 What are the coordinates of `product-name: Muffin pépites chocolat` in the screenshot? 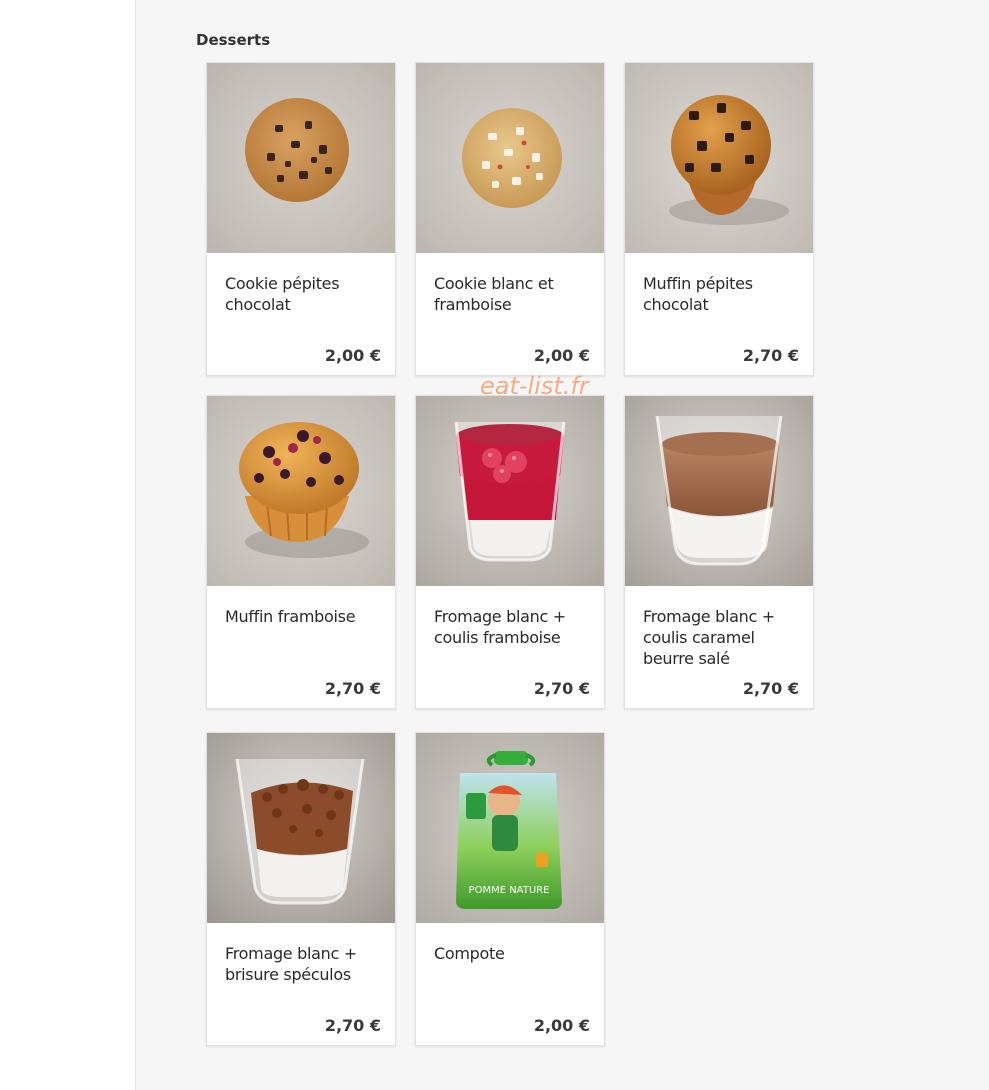 It's located at (698, 294).